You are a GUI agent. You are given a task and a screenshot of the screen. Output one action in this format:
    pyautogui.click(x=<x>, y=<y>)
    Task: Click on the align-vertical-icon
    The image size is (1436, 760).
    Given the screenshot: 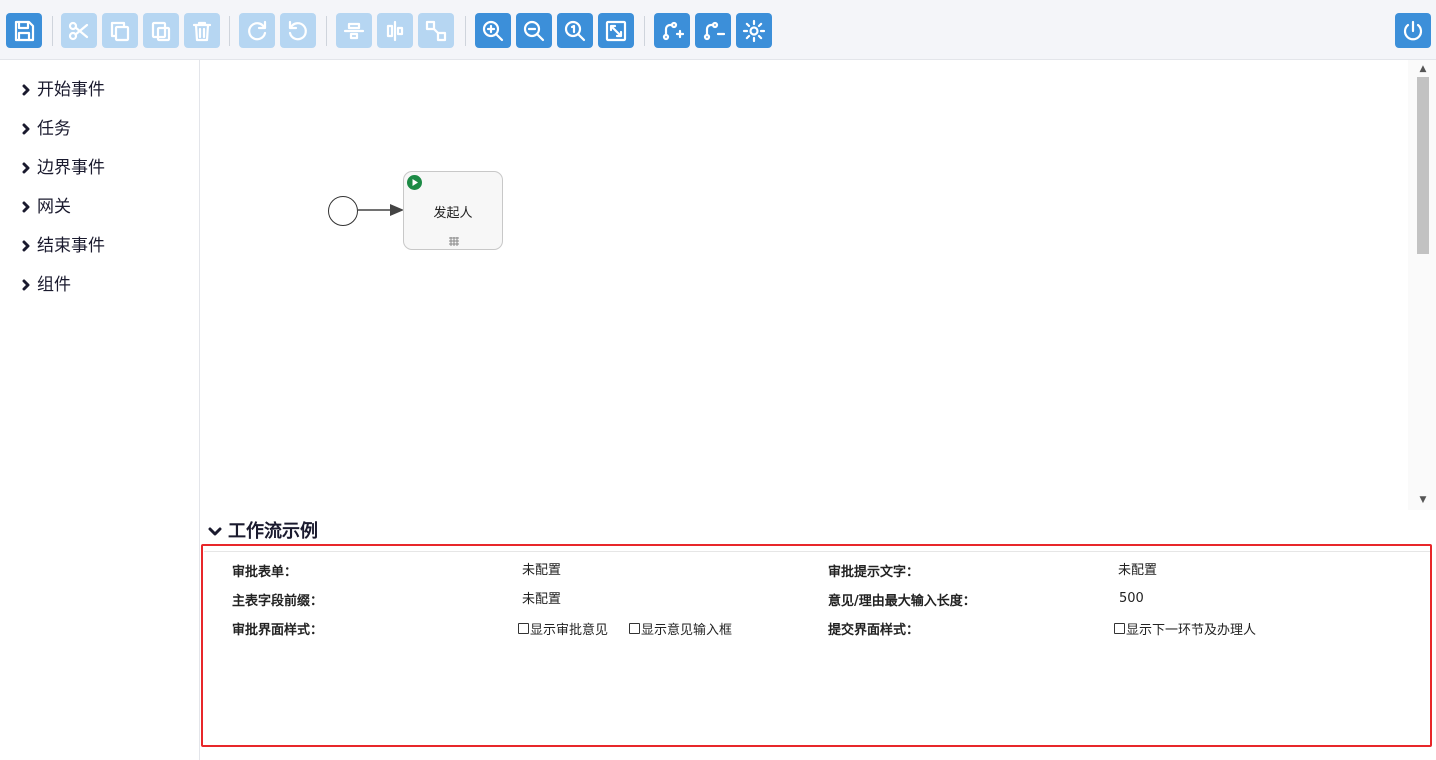 What is the action you would take?
    pyautogui.click(x=354, y=30)
    